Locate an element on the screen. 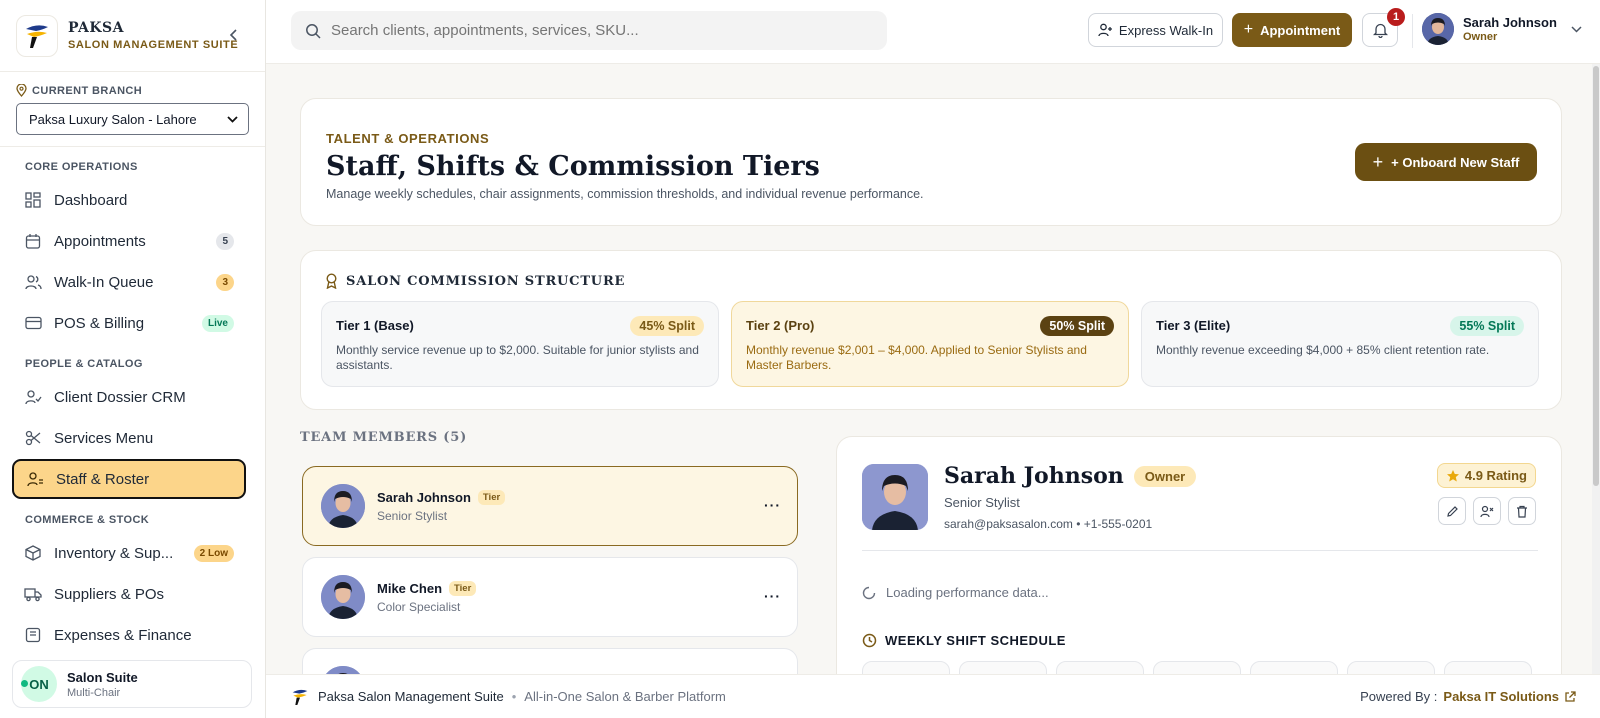 This screenshot has width=1600, height=718. new-appointment-button: + Appointment is located at coordinates (1292, 30).